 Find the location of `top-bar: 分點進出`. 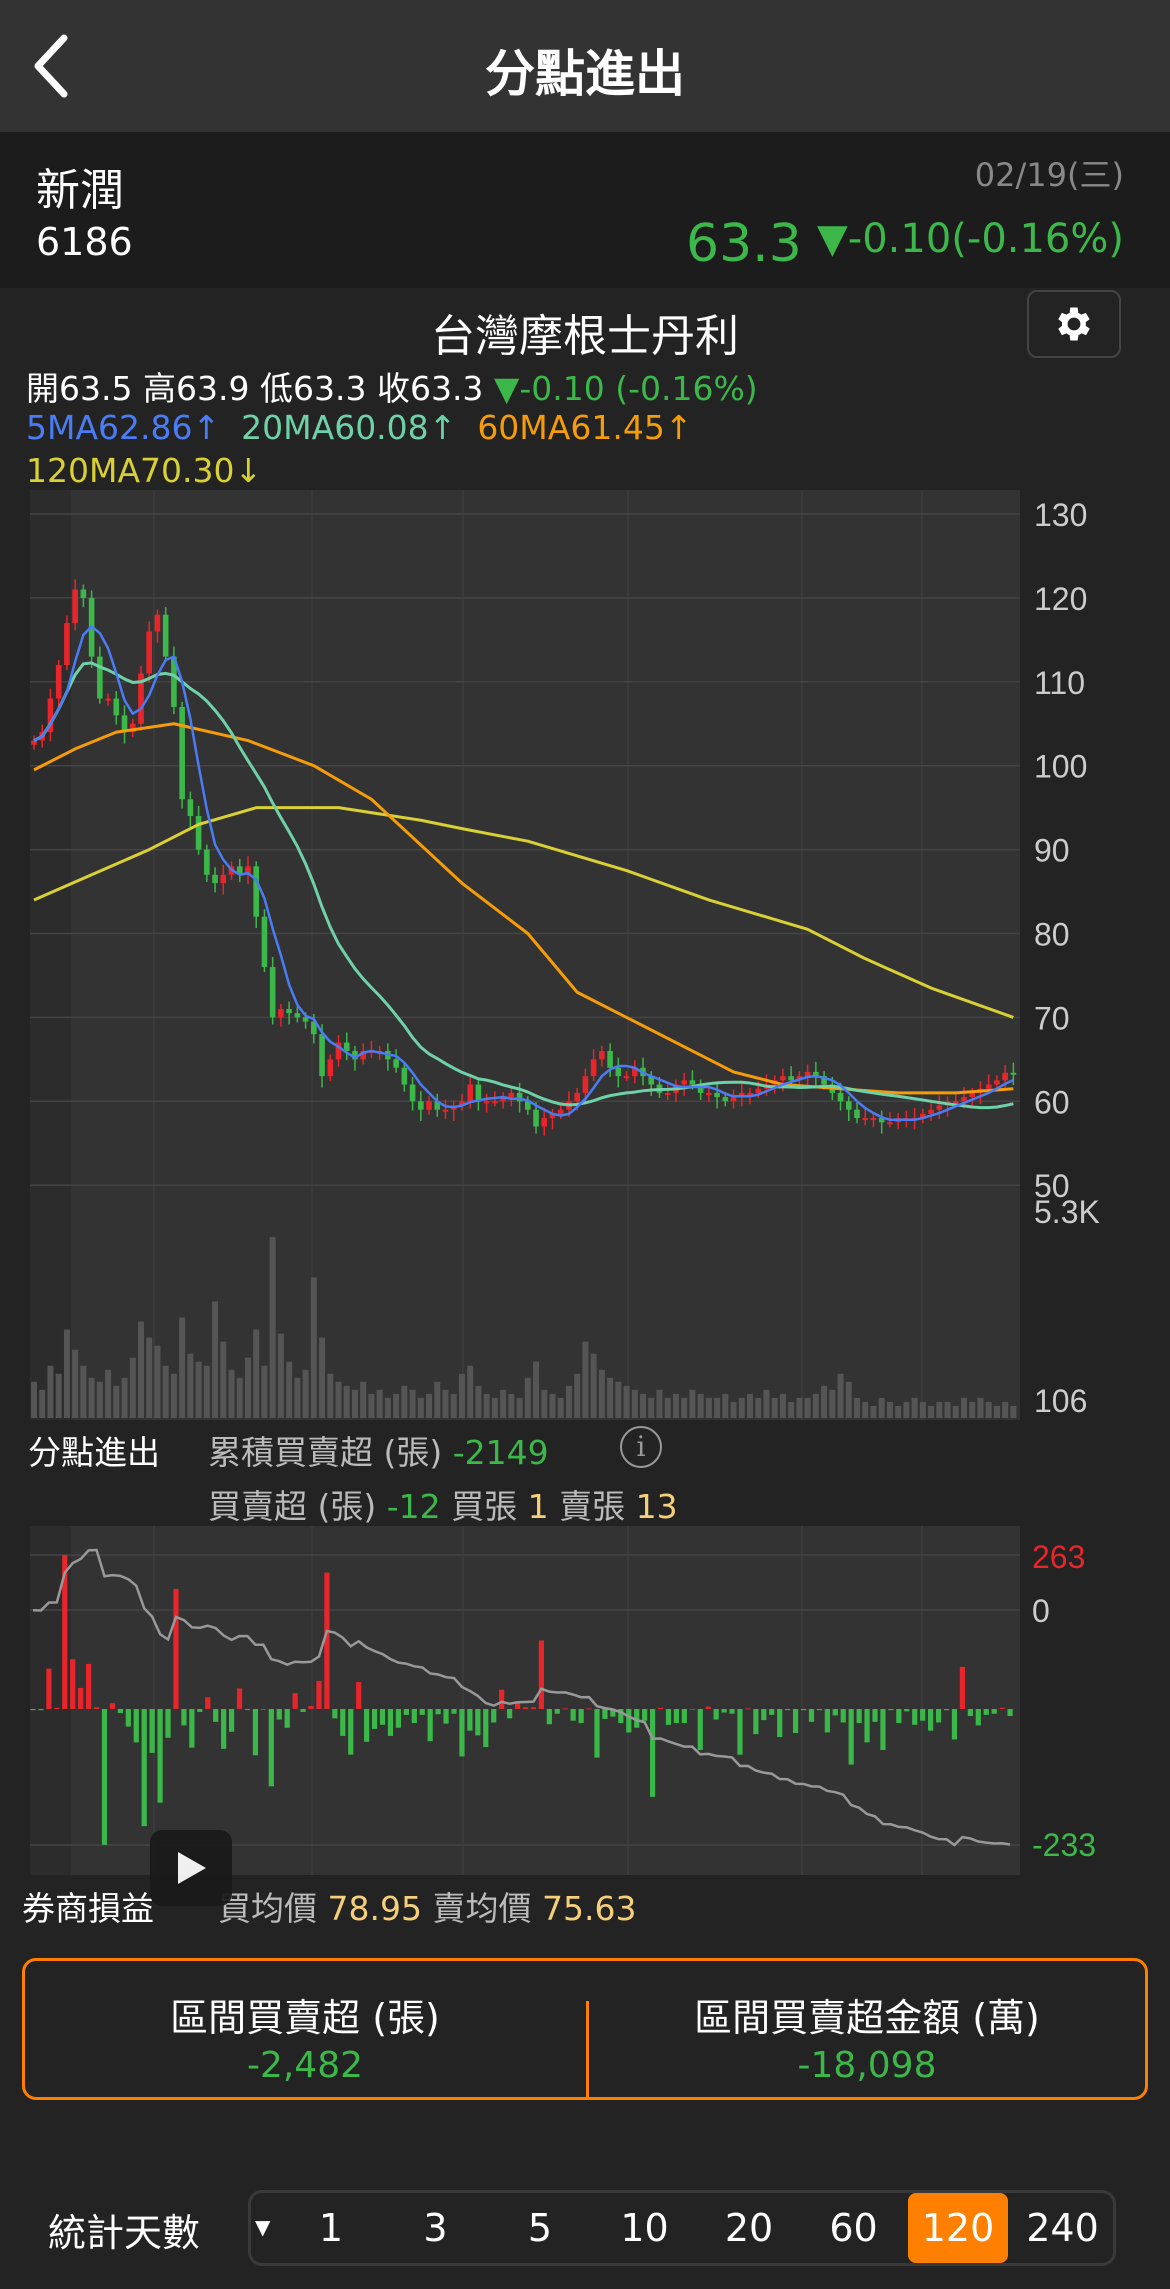

top-bar: 分點進出 is located at coordinates (585, 66).